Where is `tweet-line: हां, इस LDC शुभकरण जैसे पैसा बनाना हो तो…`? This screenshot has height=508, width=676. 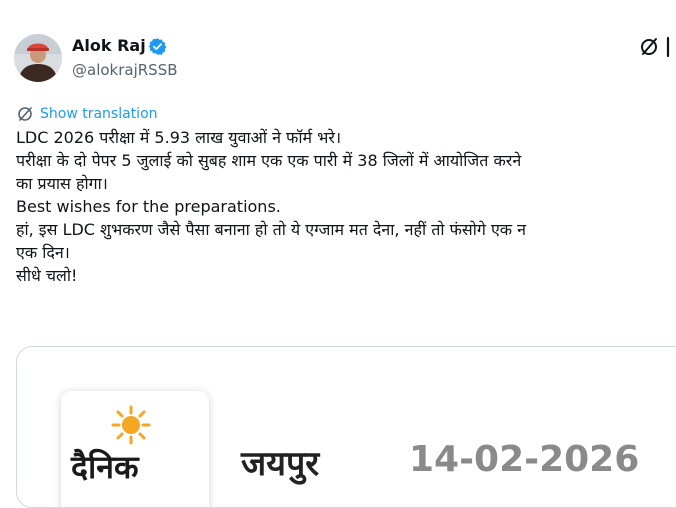 tweet-line: हां, इस LDC शुभकरण जैसे पैसा बनाना हो तो… is located at coordinates (271, 229).